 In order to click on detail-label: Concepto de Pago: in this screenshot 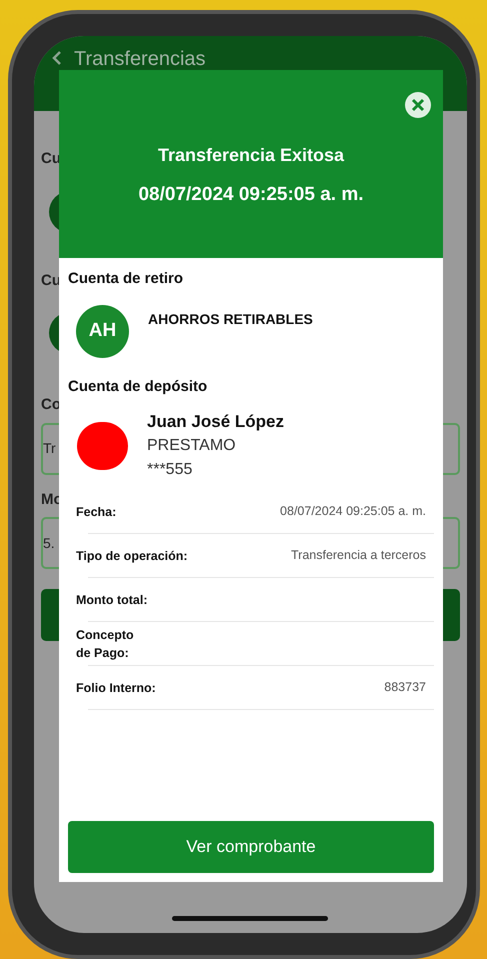, I will do `click(105, 644)`.